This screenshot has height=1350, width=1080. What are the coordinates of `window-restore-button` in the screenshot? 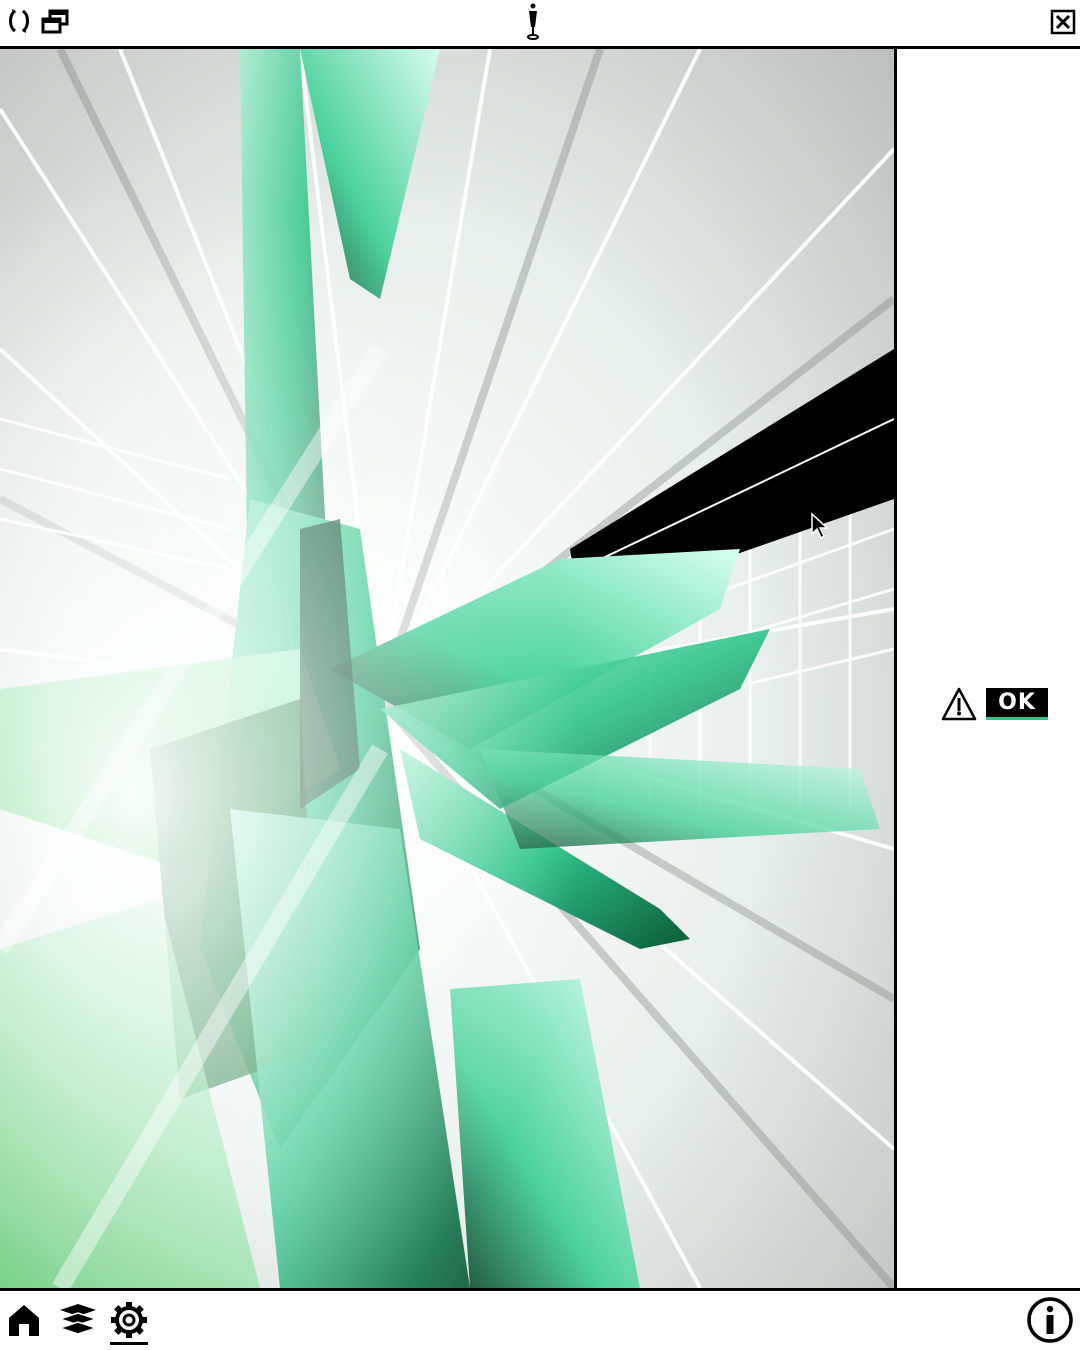 It's located at (55, 22).